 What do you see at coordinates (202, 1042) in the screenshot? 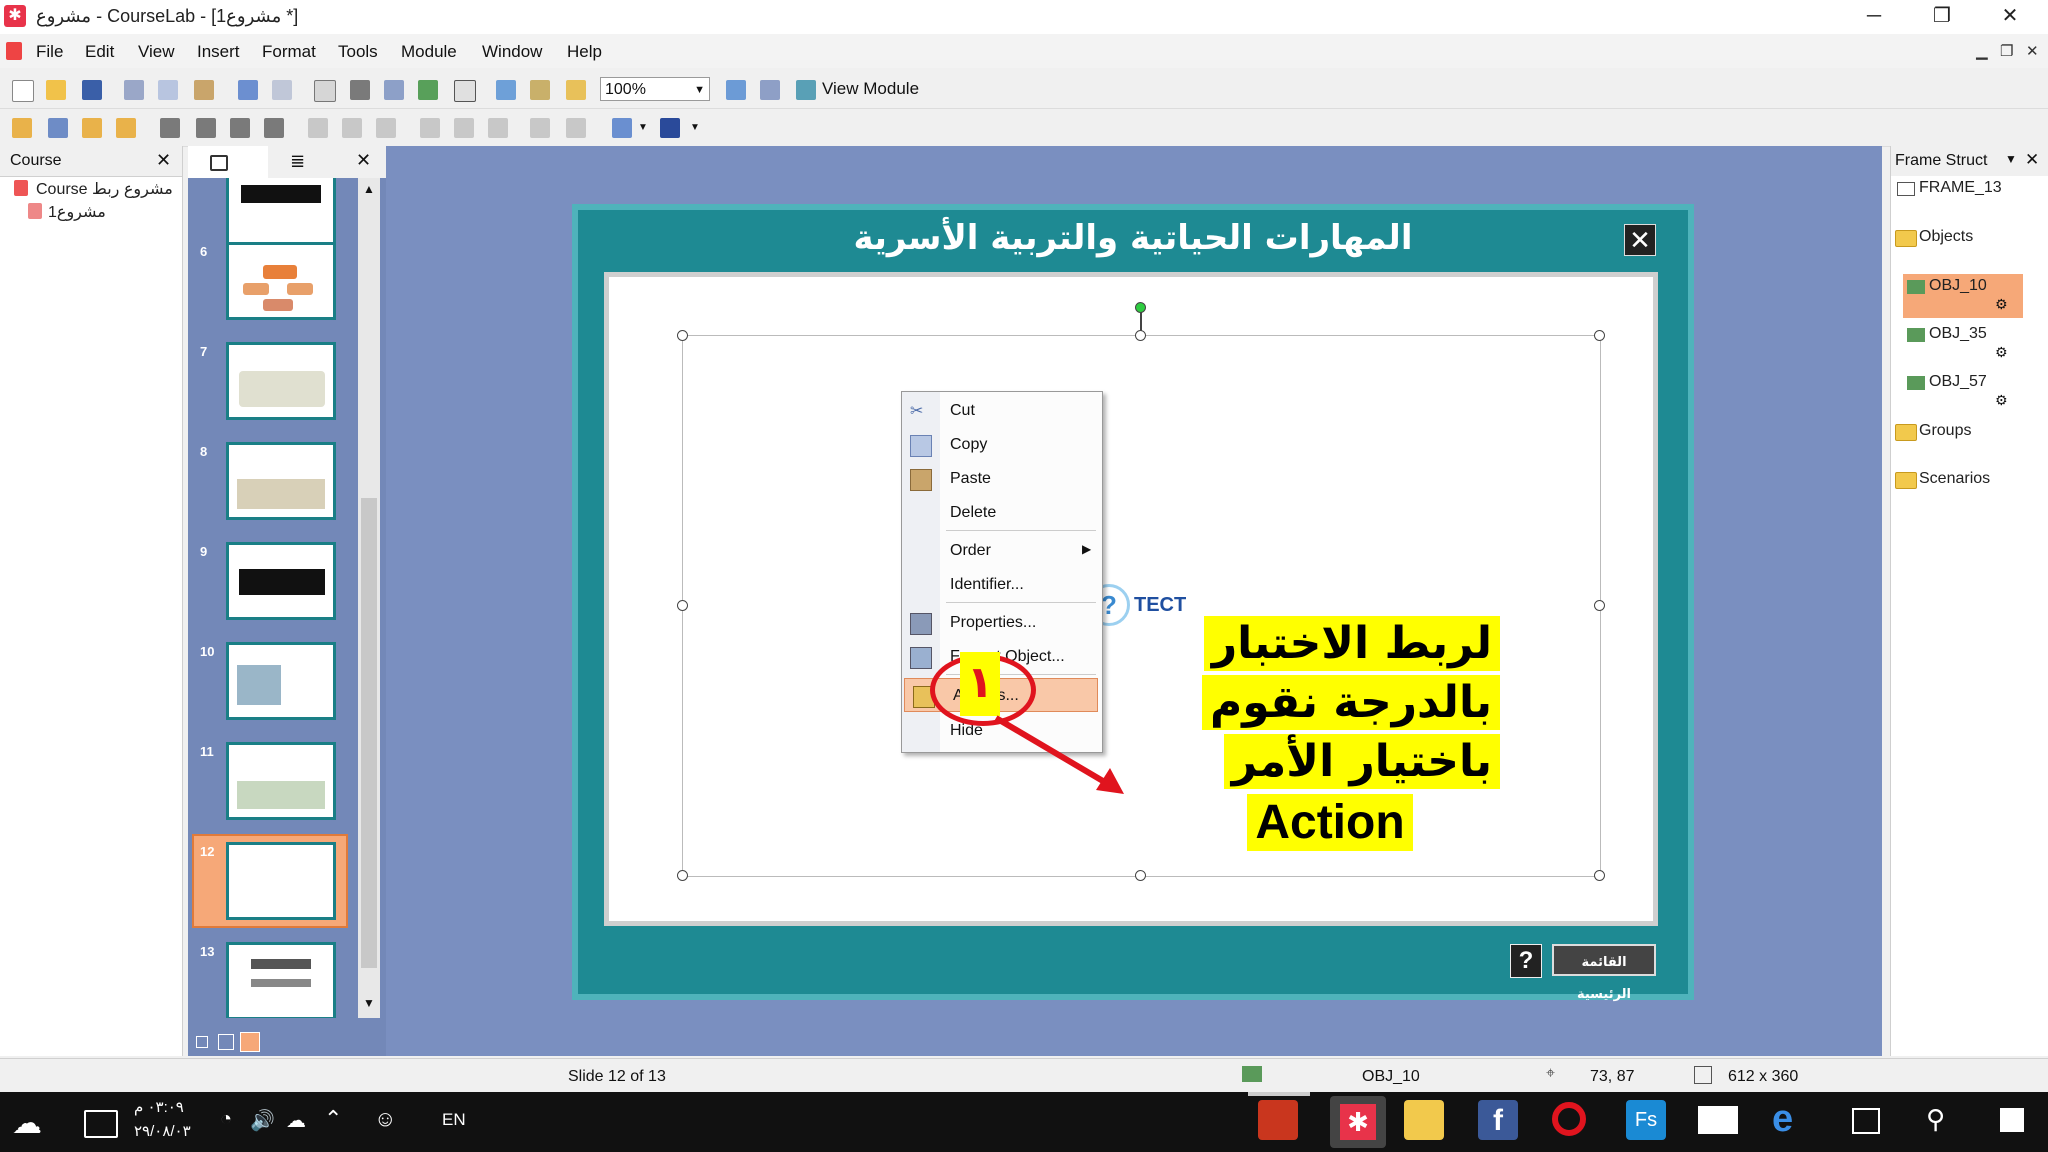
I see `view-normal-icon` at bounding box center [202, 1042].